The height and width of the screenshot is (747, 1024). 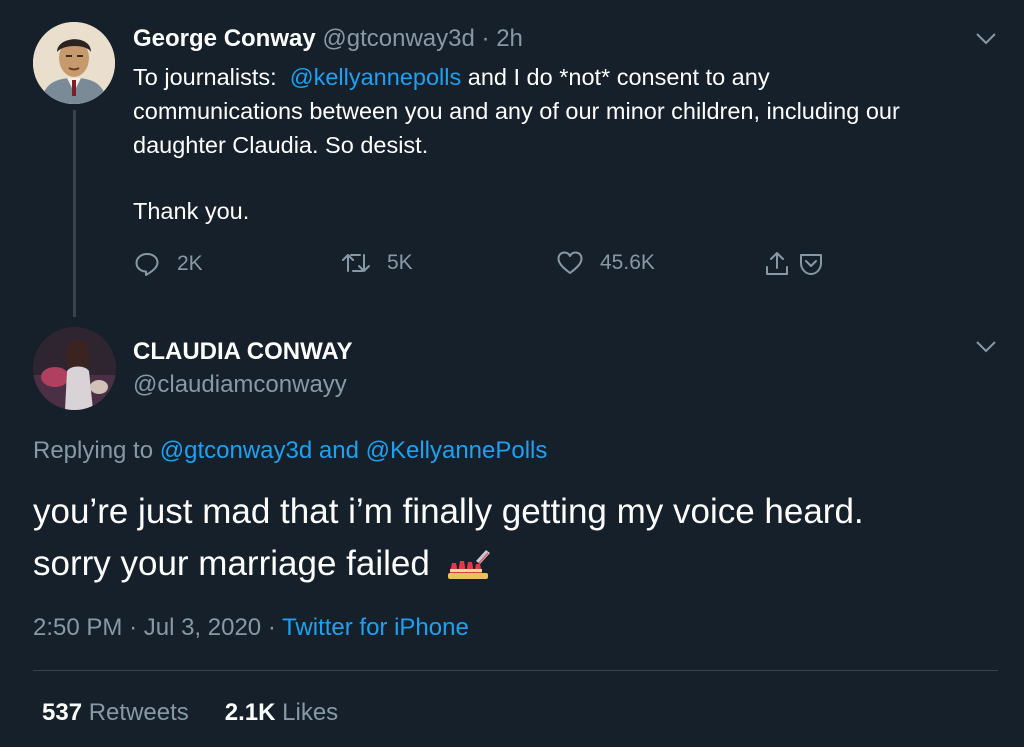 What do you see at coordinates (493, 266) in the screenshot?
I see `tweet-actions: 2K 5K 45.6K` at bounding box center [493, 266].